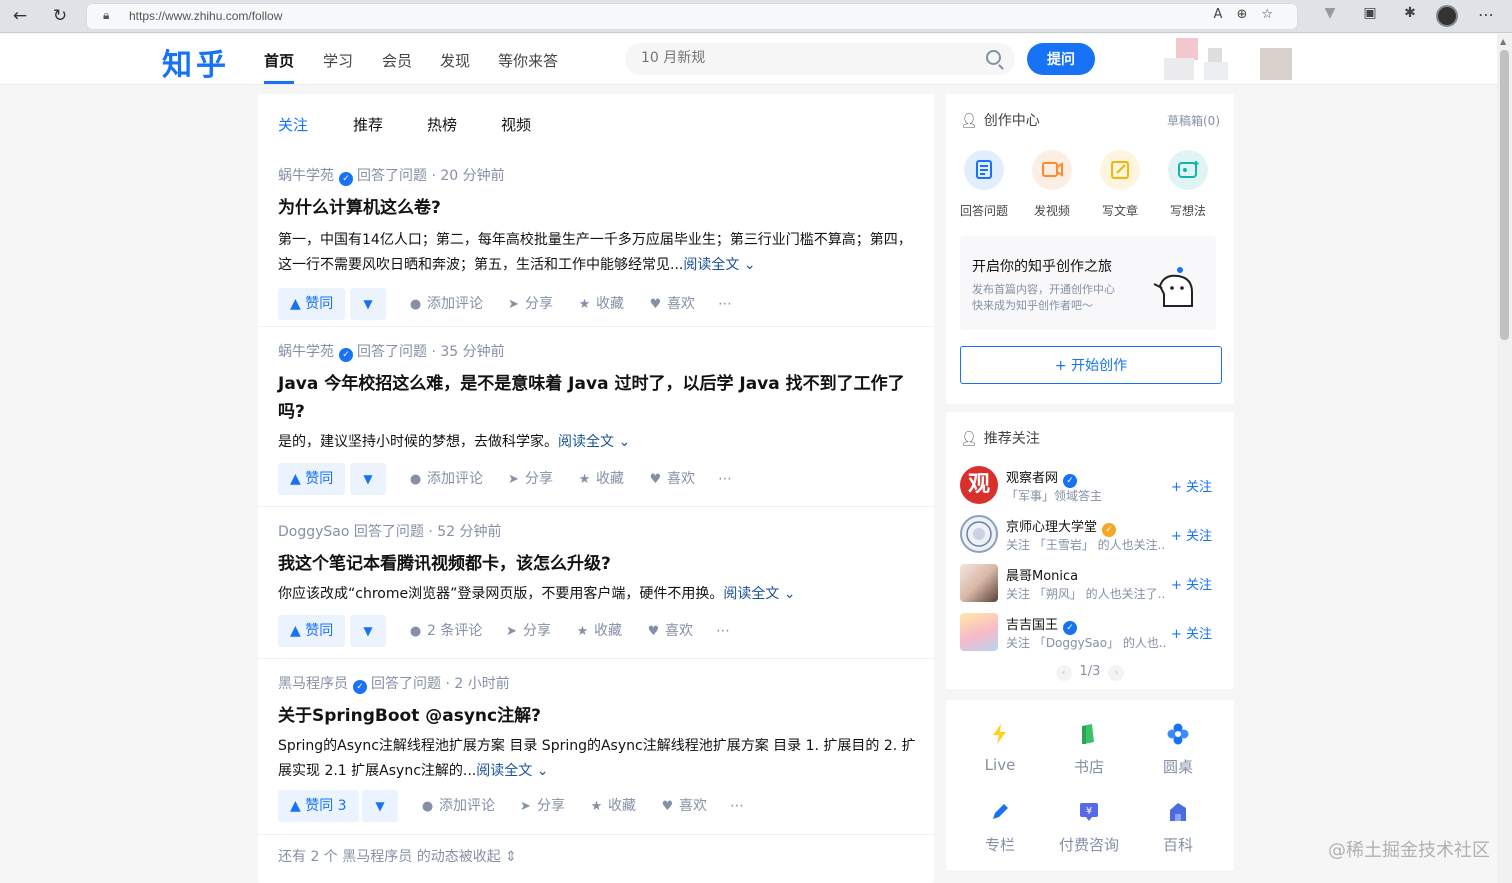  Describe the element at coordinates (20, 16) in the screenshot. I see `back-arrow-icon: ←` at that location.